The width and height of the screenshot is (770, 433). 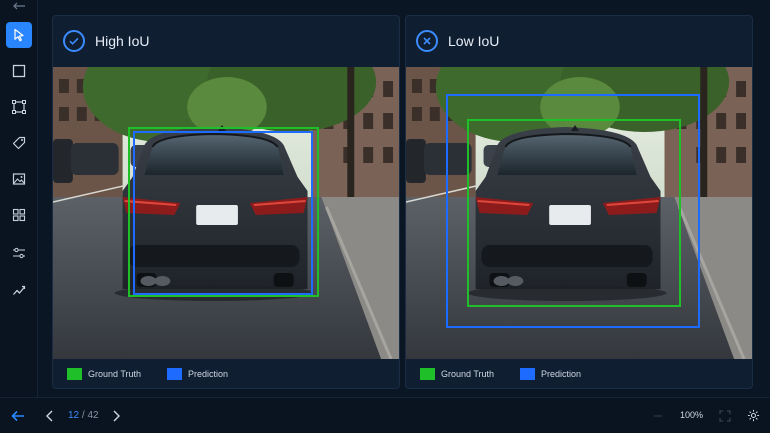 I want to click on image-tool-button, so click(x=19, y=179).